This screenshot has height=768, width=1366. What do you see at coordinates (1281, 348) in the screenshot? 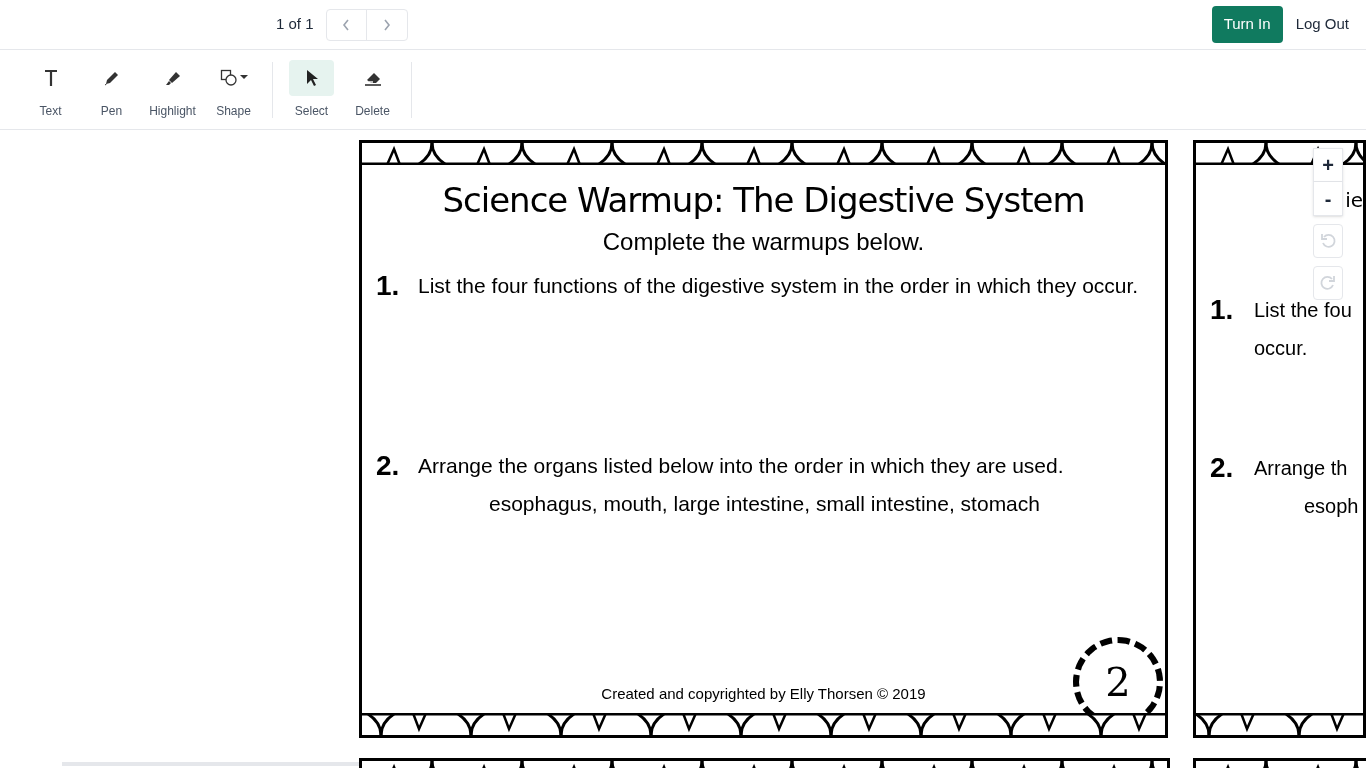
I see `question-text: occur.` at bounding box center [1281, 348].